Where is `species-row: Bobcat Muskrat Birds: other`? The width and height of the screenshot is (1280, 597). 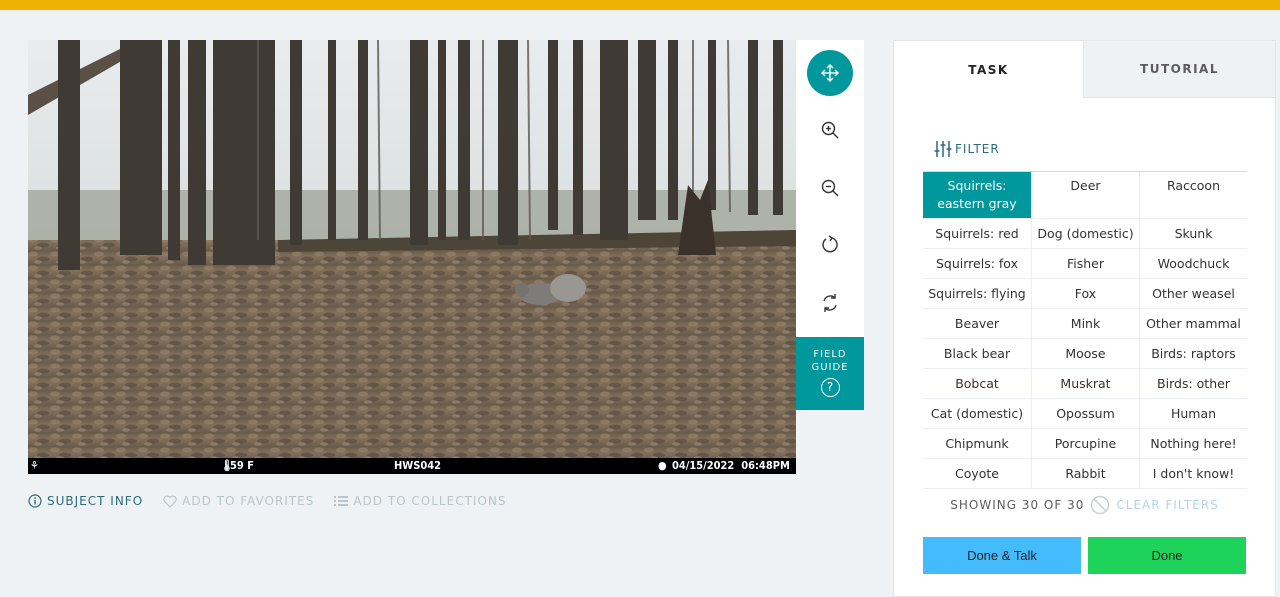
species-row: Bobcat Muskrat Birds: other is located at coordinates (1085, 384).